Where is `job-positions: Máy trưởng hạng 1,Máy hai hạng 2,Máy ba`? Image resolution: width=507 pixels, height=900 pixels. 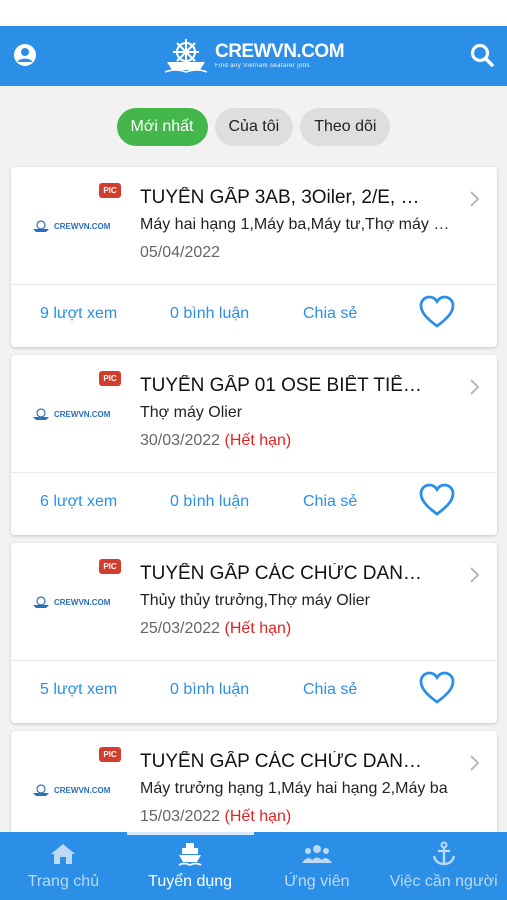 job-positions: Máy trưởng hạng 1,Máy hai hạng 2,Máy ba is located at coordinates (294, 788).